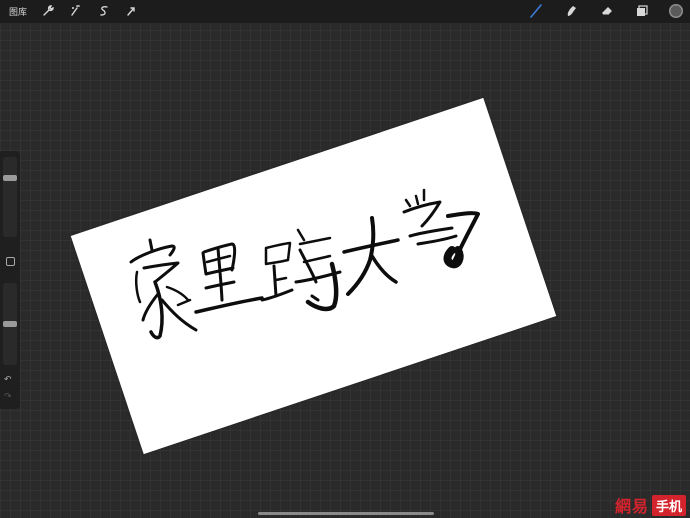 This screenshot has height=518, width=690. Describe the element at coordinates (8, 397) in the screenshot. I see `redo-button: ↷` at that location.